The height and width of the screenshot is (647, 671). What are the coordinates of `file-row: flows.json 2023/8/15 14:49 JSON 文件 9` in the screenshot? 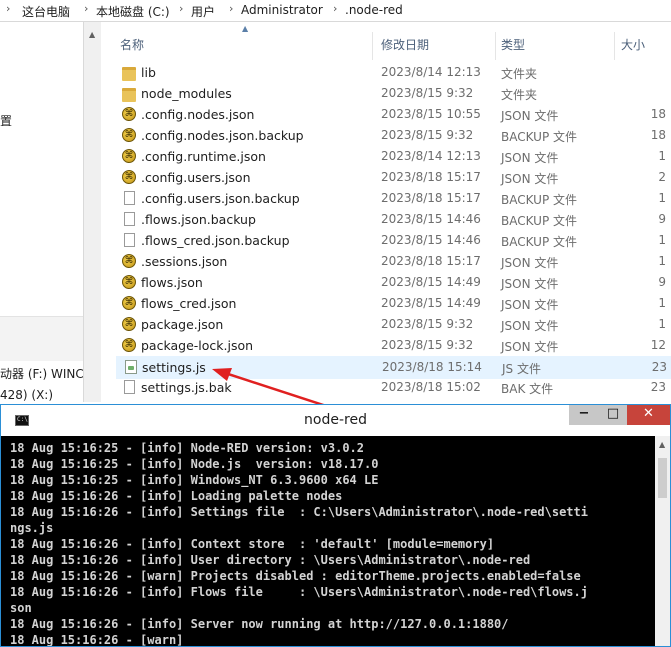 It's located at (393, 282).